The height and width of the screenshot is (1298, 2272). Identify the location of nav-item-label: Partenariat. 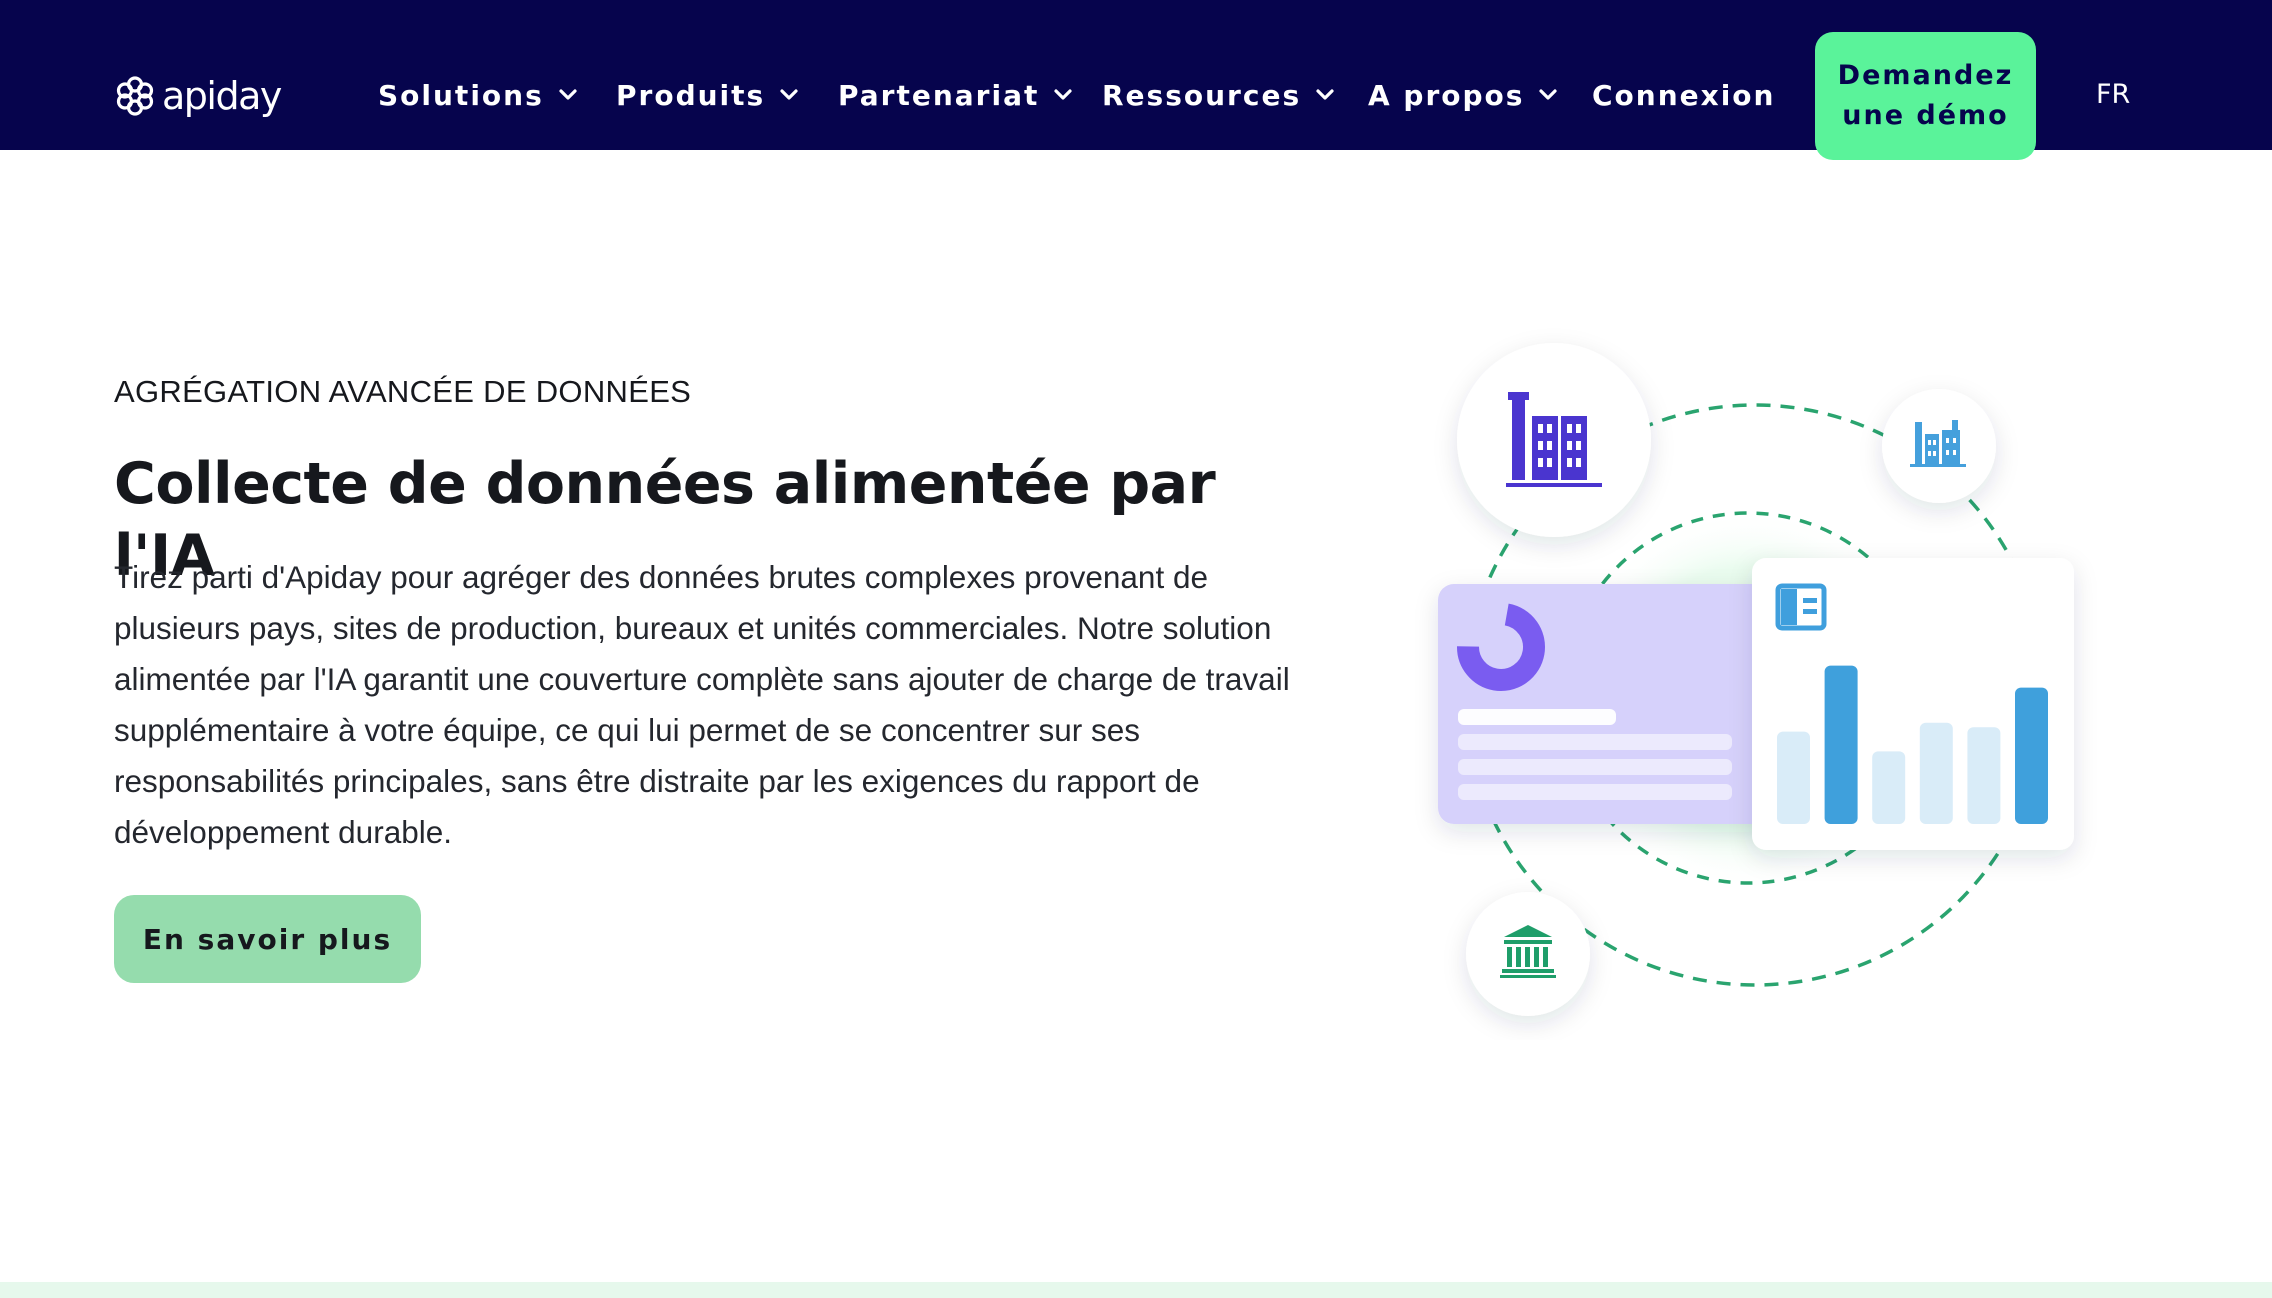
(939, 95).